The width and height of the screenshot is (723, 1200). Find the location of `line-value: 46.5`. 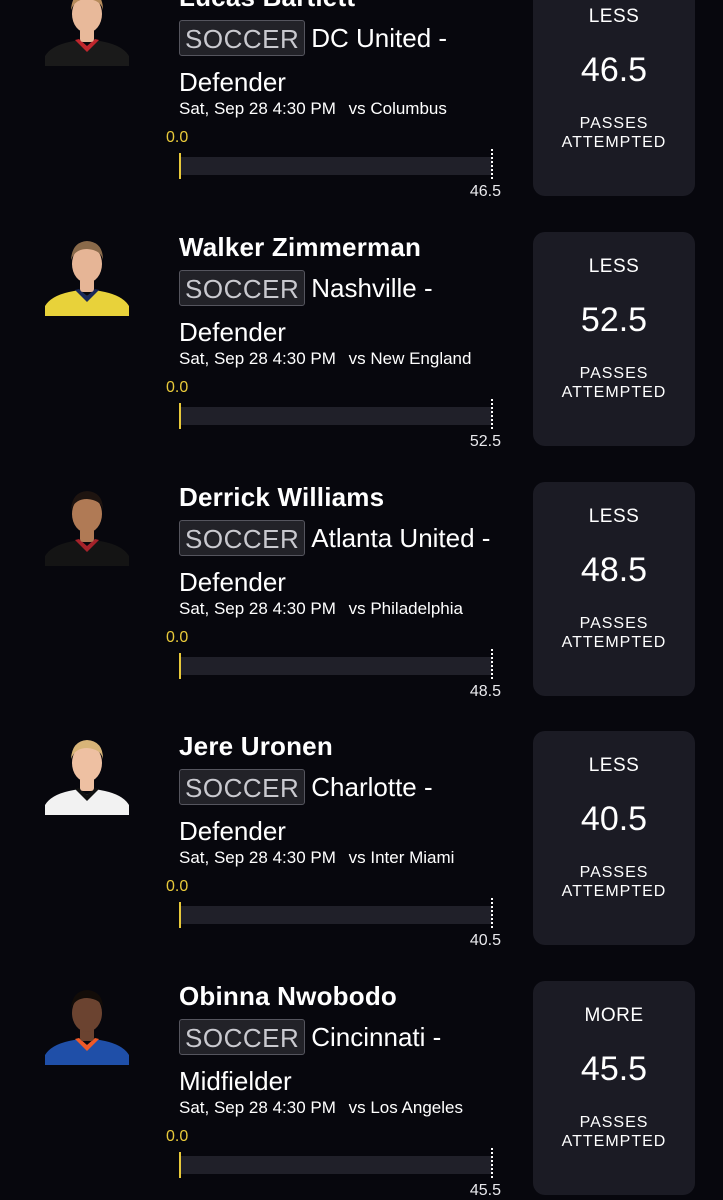

line-value: 46.5 is located at coordinates (614, 70).